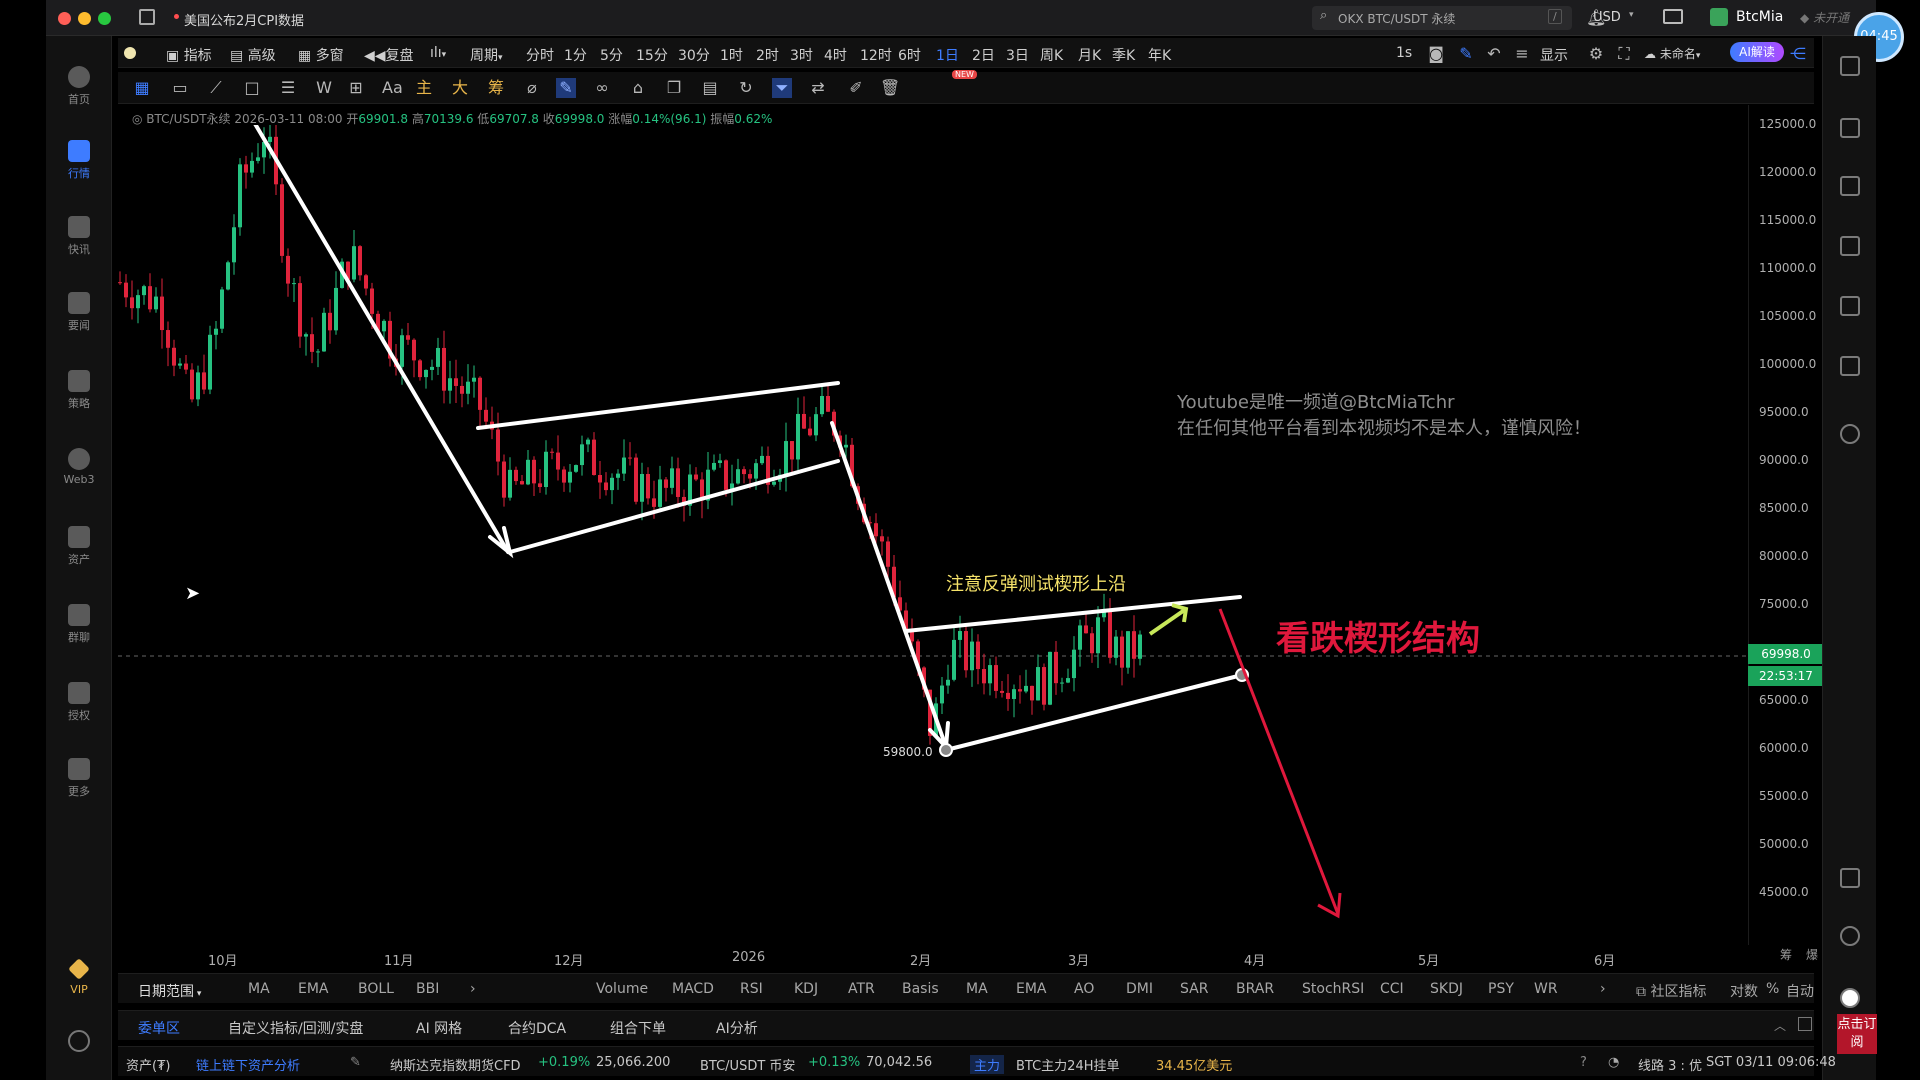  What do you see at coordinates (1624, 54) in the screenshot?
I see `fullscreen-icon: ⛶` at bounding box center [1624, 54].